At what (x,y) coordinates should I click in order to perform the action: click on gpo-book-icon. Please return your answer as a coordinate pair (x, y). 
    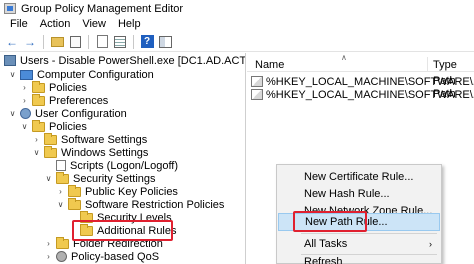
    Looking at the image, I should click on (10, 60).